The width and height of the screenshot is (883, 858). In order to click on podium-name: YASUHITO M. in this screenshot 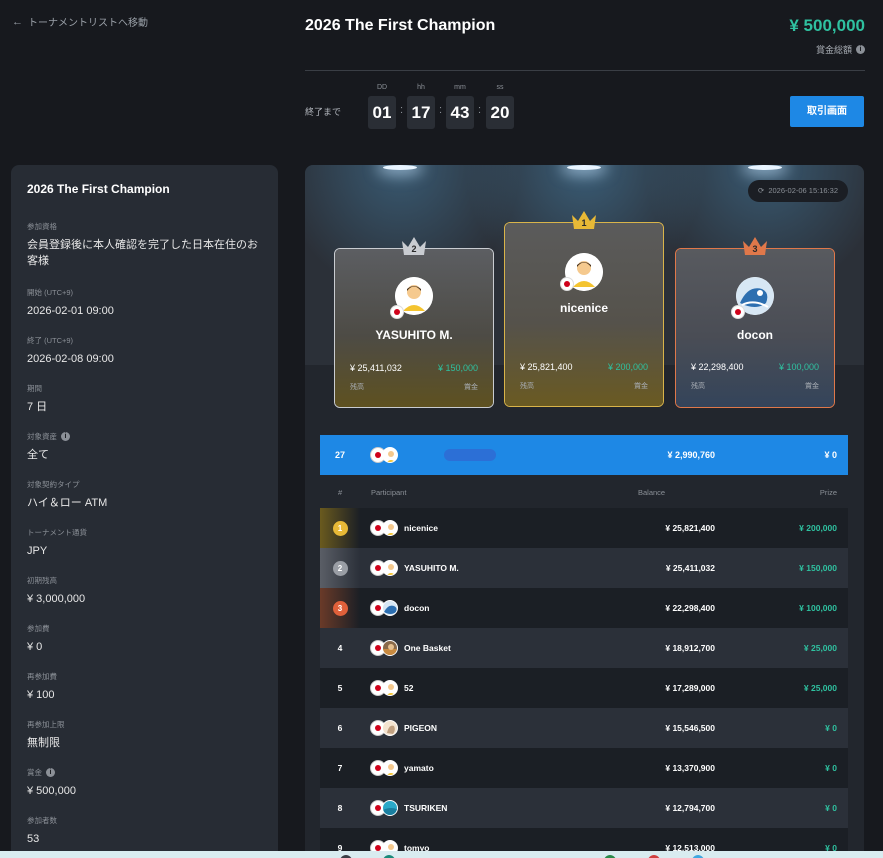, I will do `click(414, 335)`.